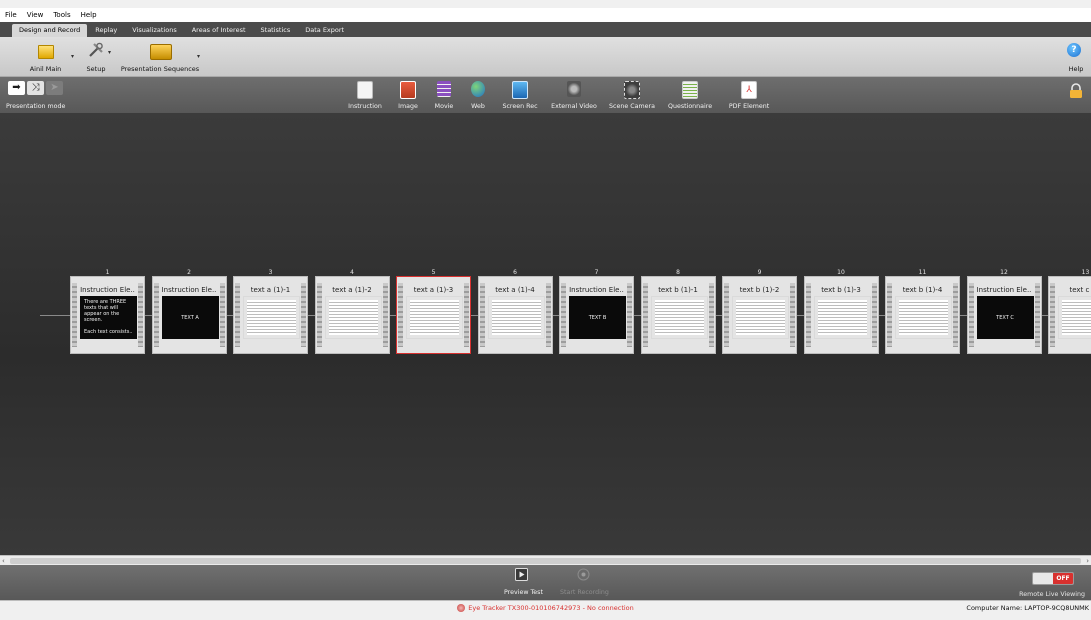  I want to click on slide-title: text a (1)-3, so click(433, 290).